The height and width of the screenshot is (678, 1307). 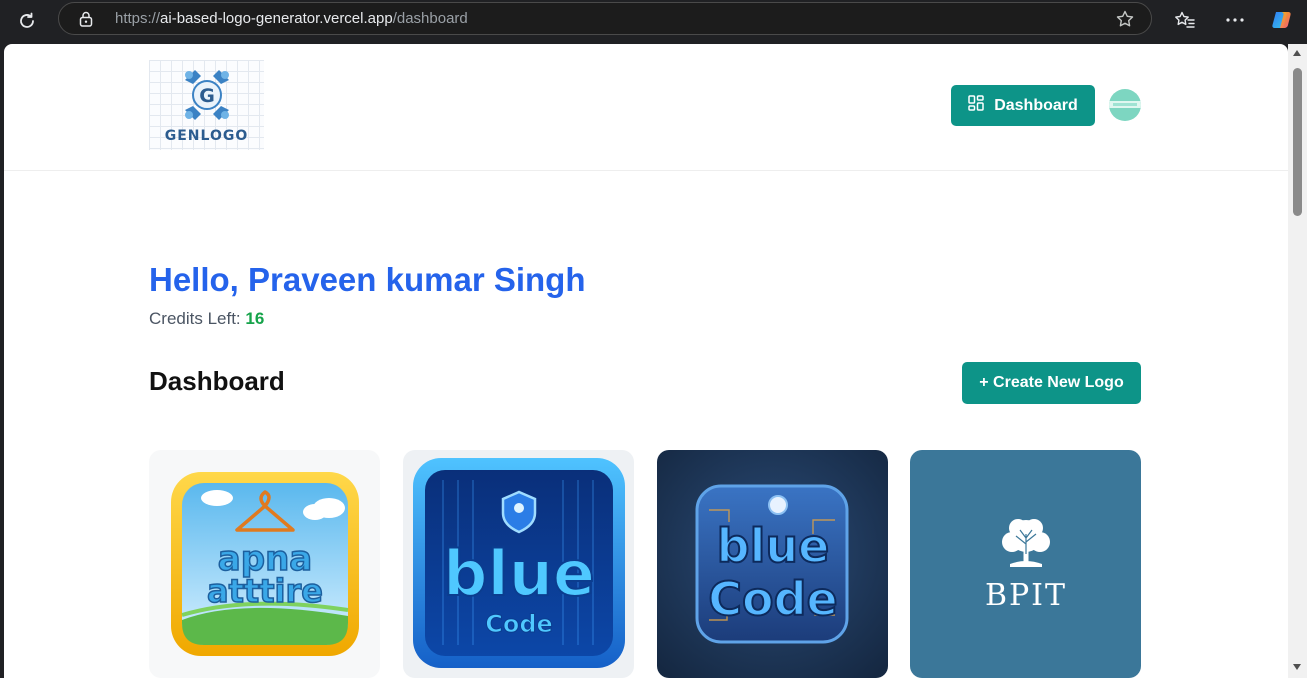 What do you see at coordinates (519, 624) in the screenshot?
I see `code-text: Code` at bounding box center [519, 624].